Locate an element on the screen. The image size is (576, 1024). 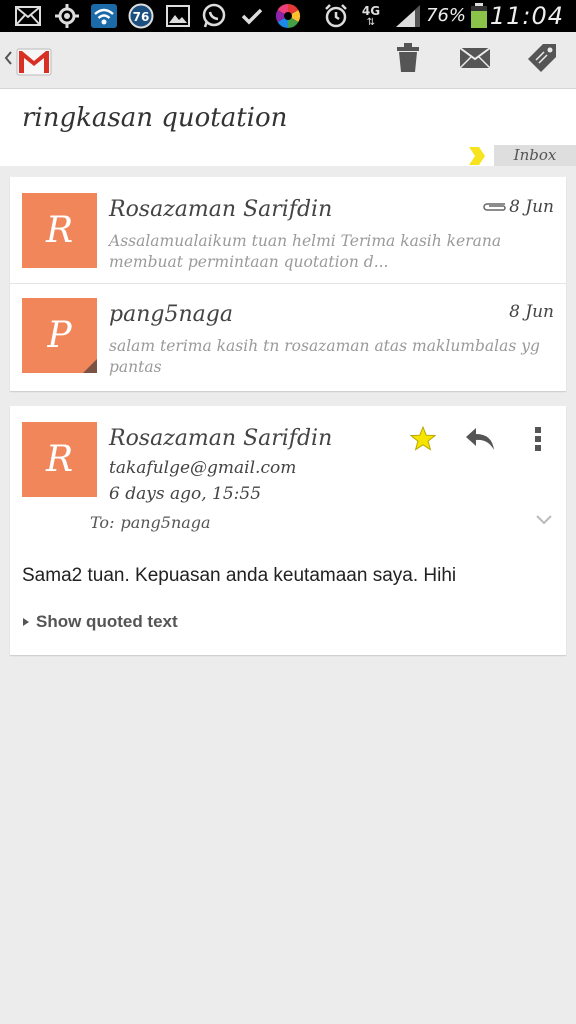
mail-icon is located at coordinates (28, 16).